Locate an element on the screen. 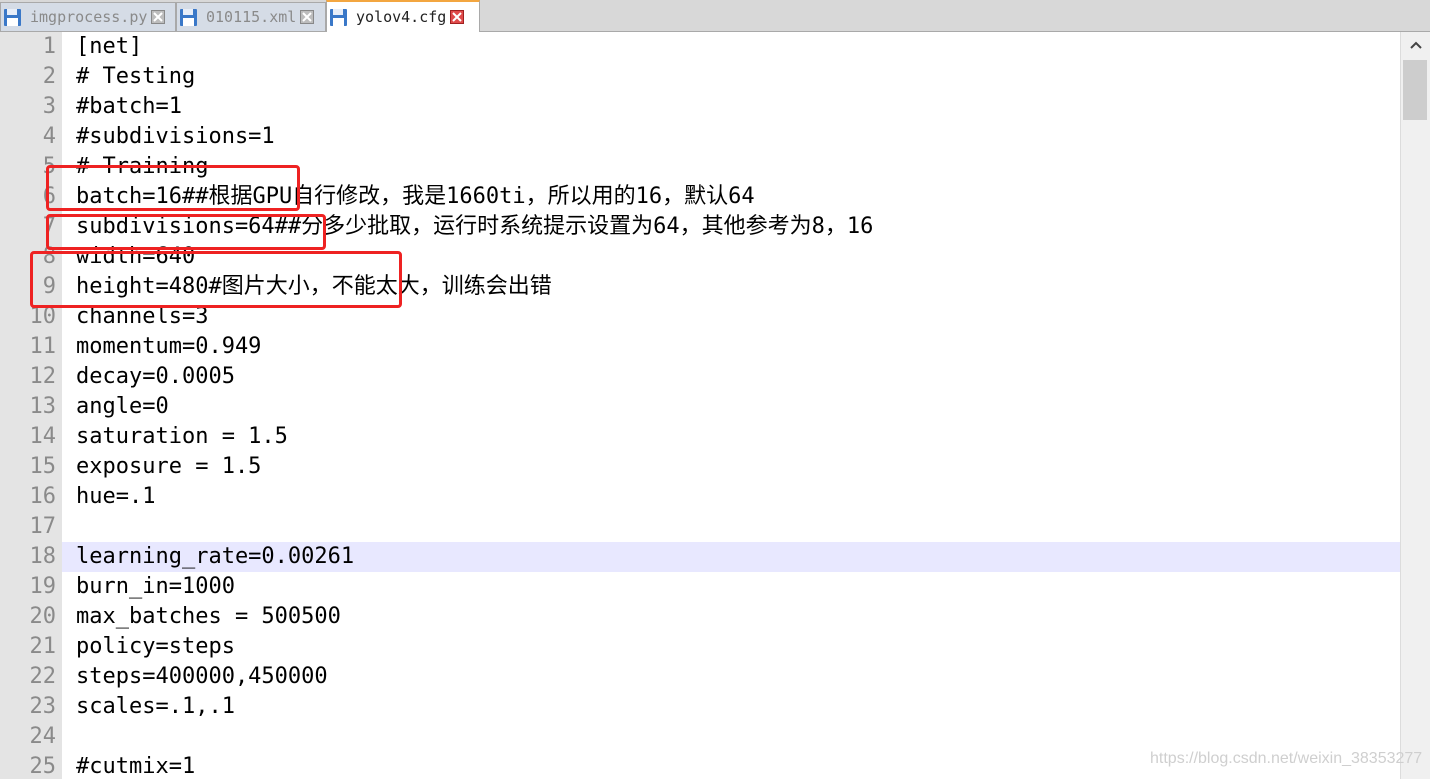  tab-label: 010115.xml is located at coordinates (251, 17).